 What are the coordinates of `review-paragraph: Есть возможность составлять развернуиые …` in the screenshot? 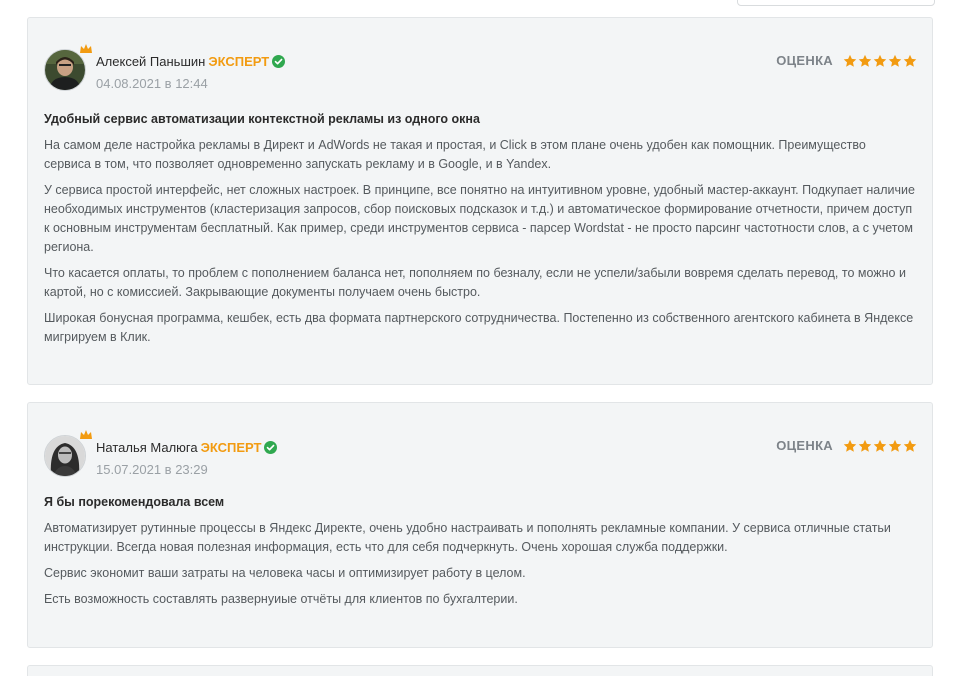 It's located at (281, 599).